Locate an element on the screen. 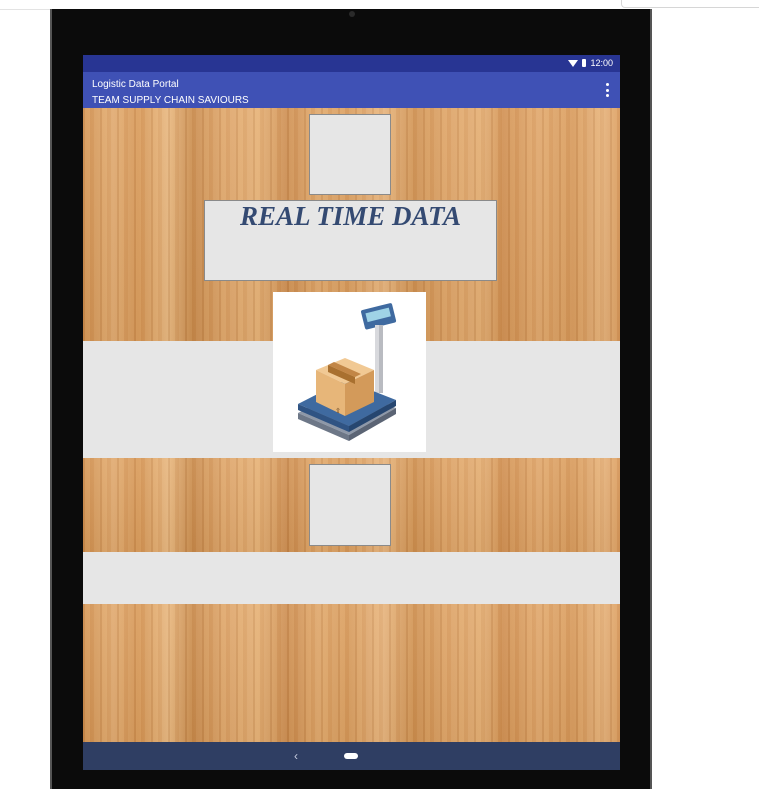  package-on-scale-illustration: ⇧ is located at coordinates (347, 372).